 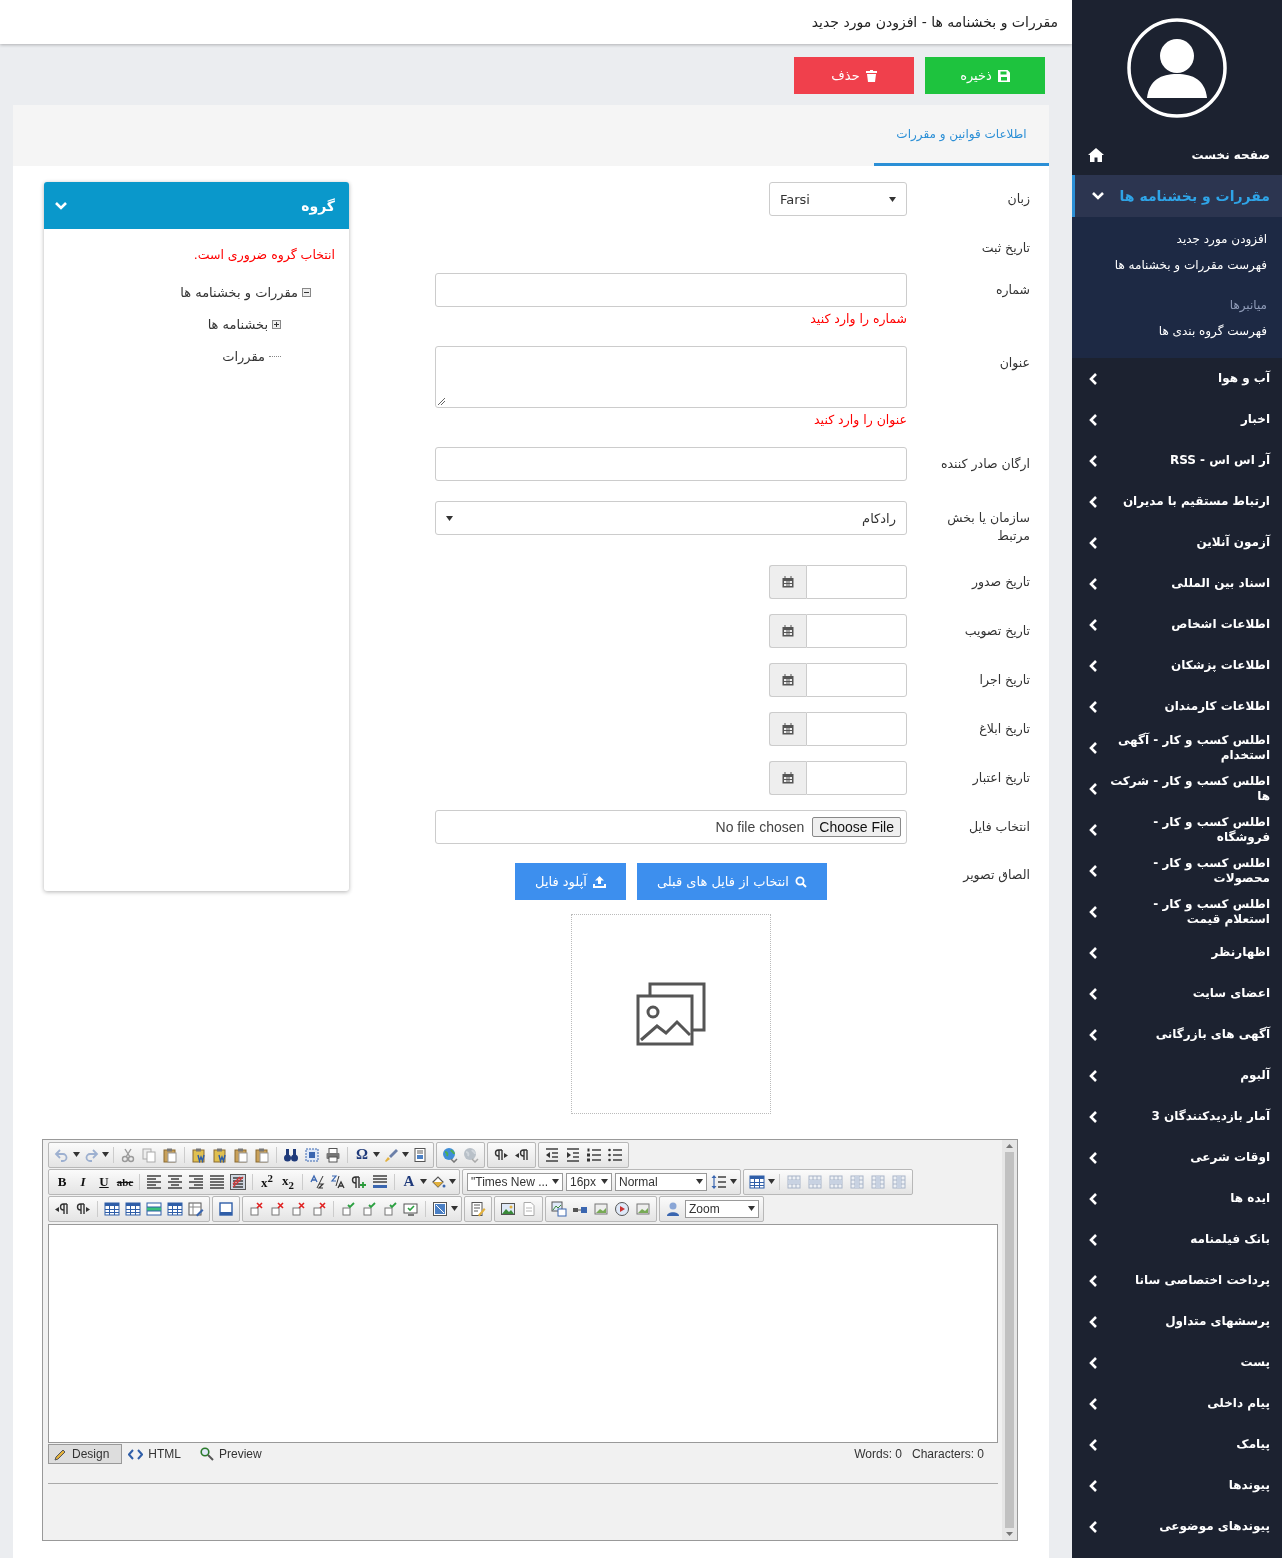 What do you see at coordinates (291, 1154) in the screenshot?
I see `binoculars-icon` at bounding box center [291, 1154].